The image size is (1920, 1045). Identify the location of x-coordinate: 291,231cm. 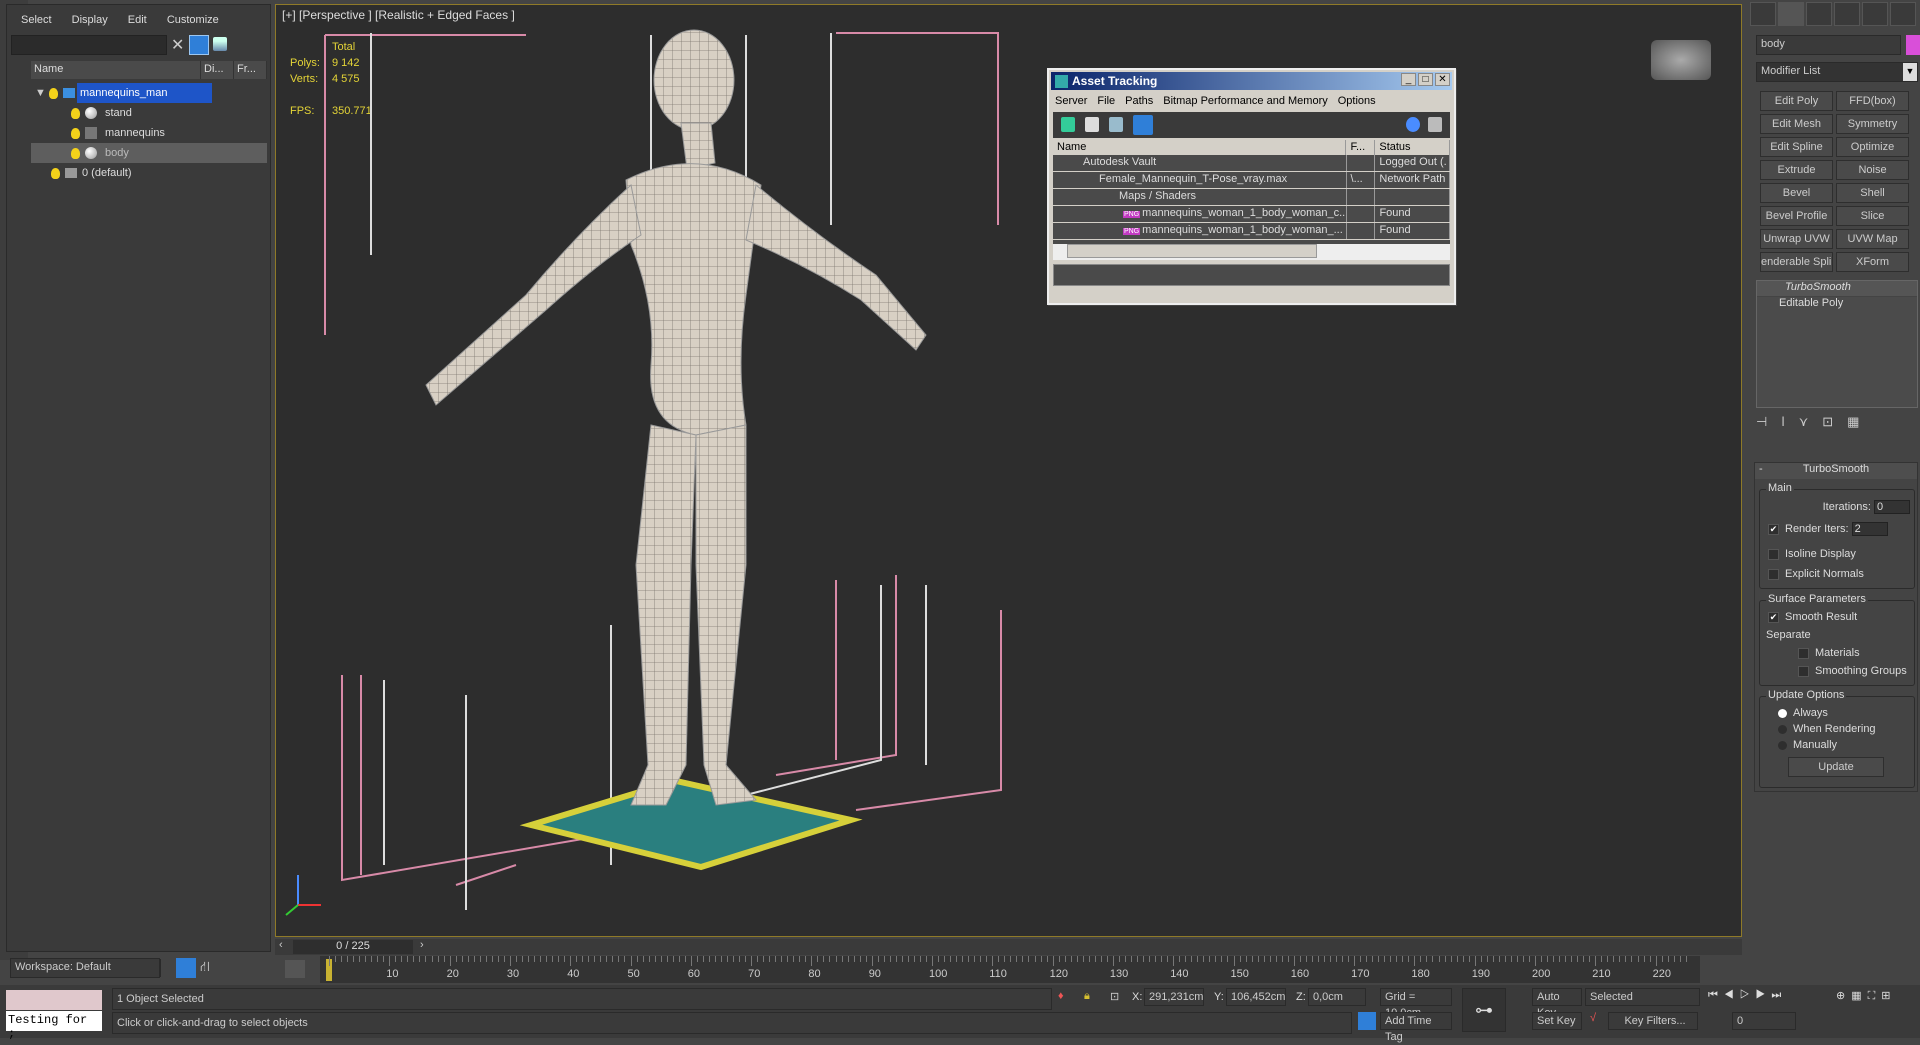
(1174, 997).